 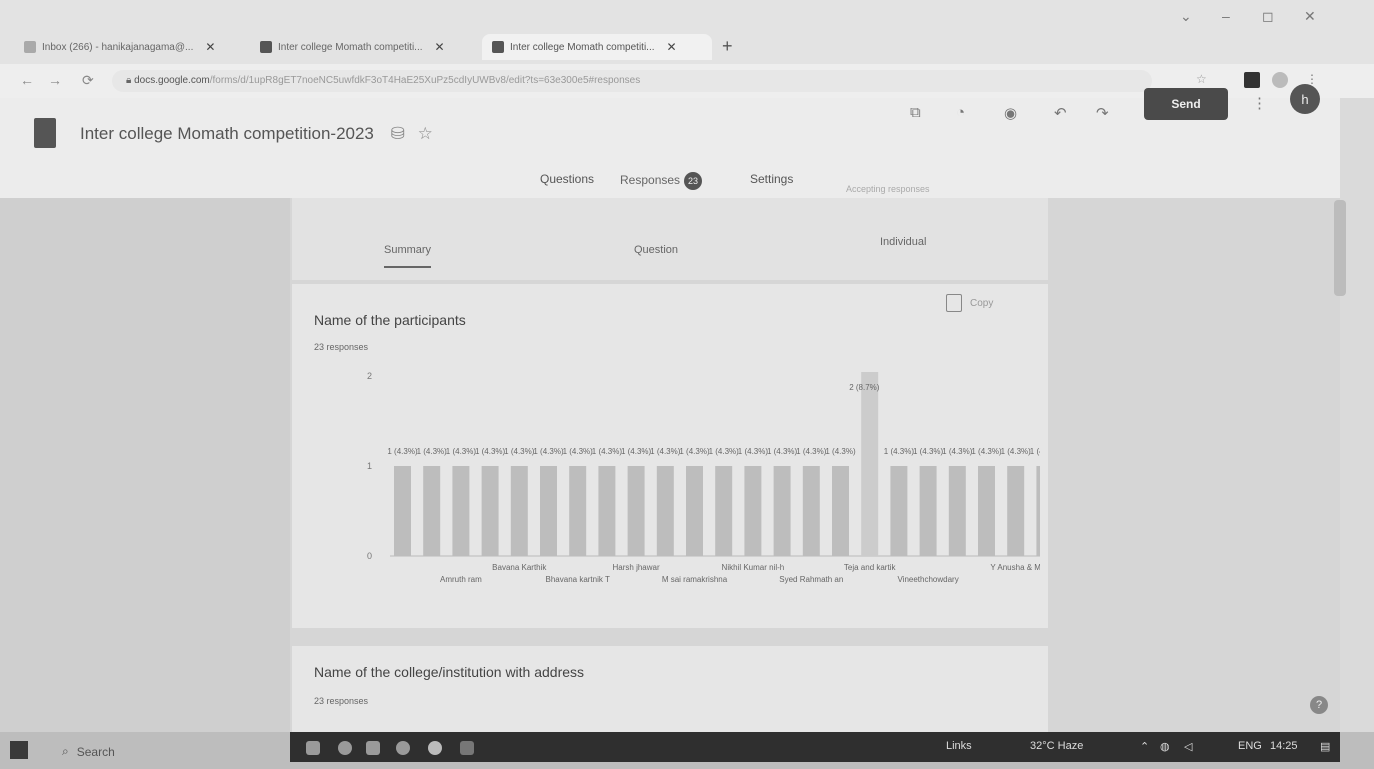 I want to click on move-to-folder-icon: ⛁, so click(x=398, y=133).